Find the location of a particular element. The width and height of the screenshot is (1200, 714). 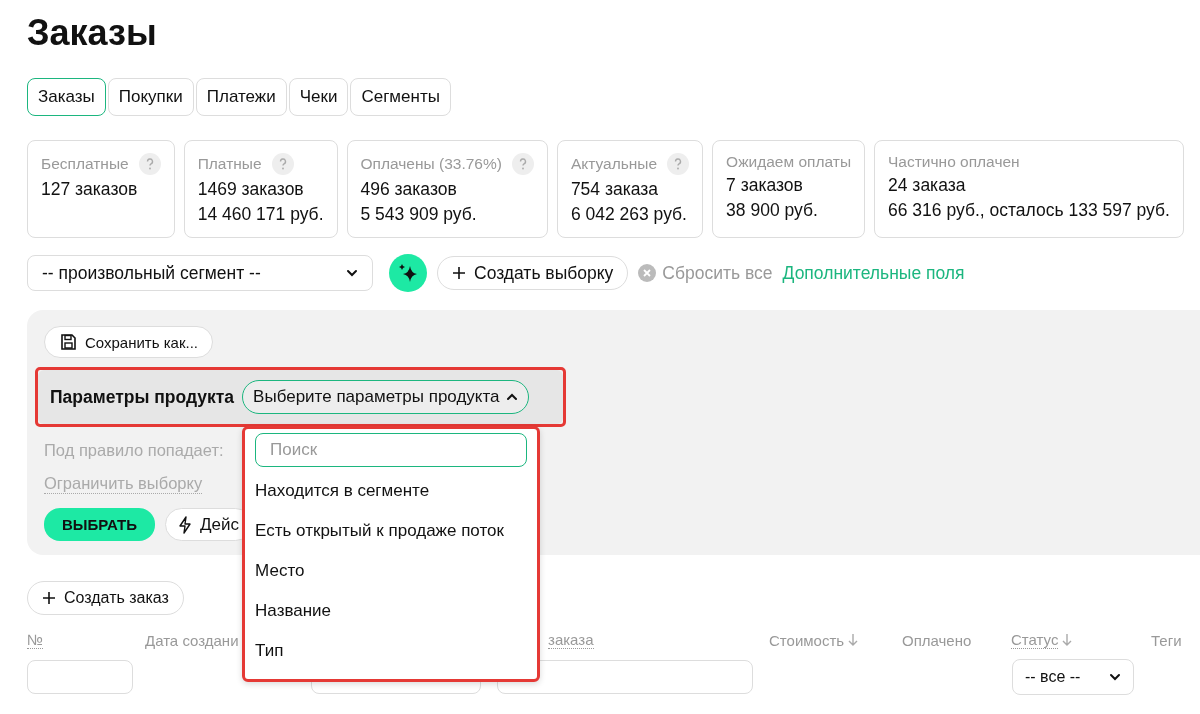

stat-label: Бесплатные is located at coordinates (85, 164).